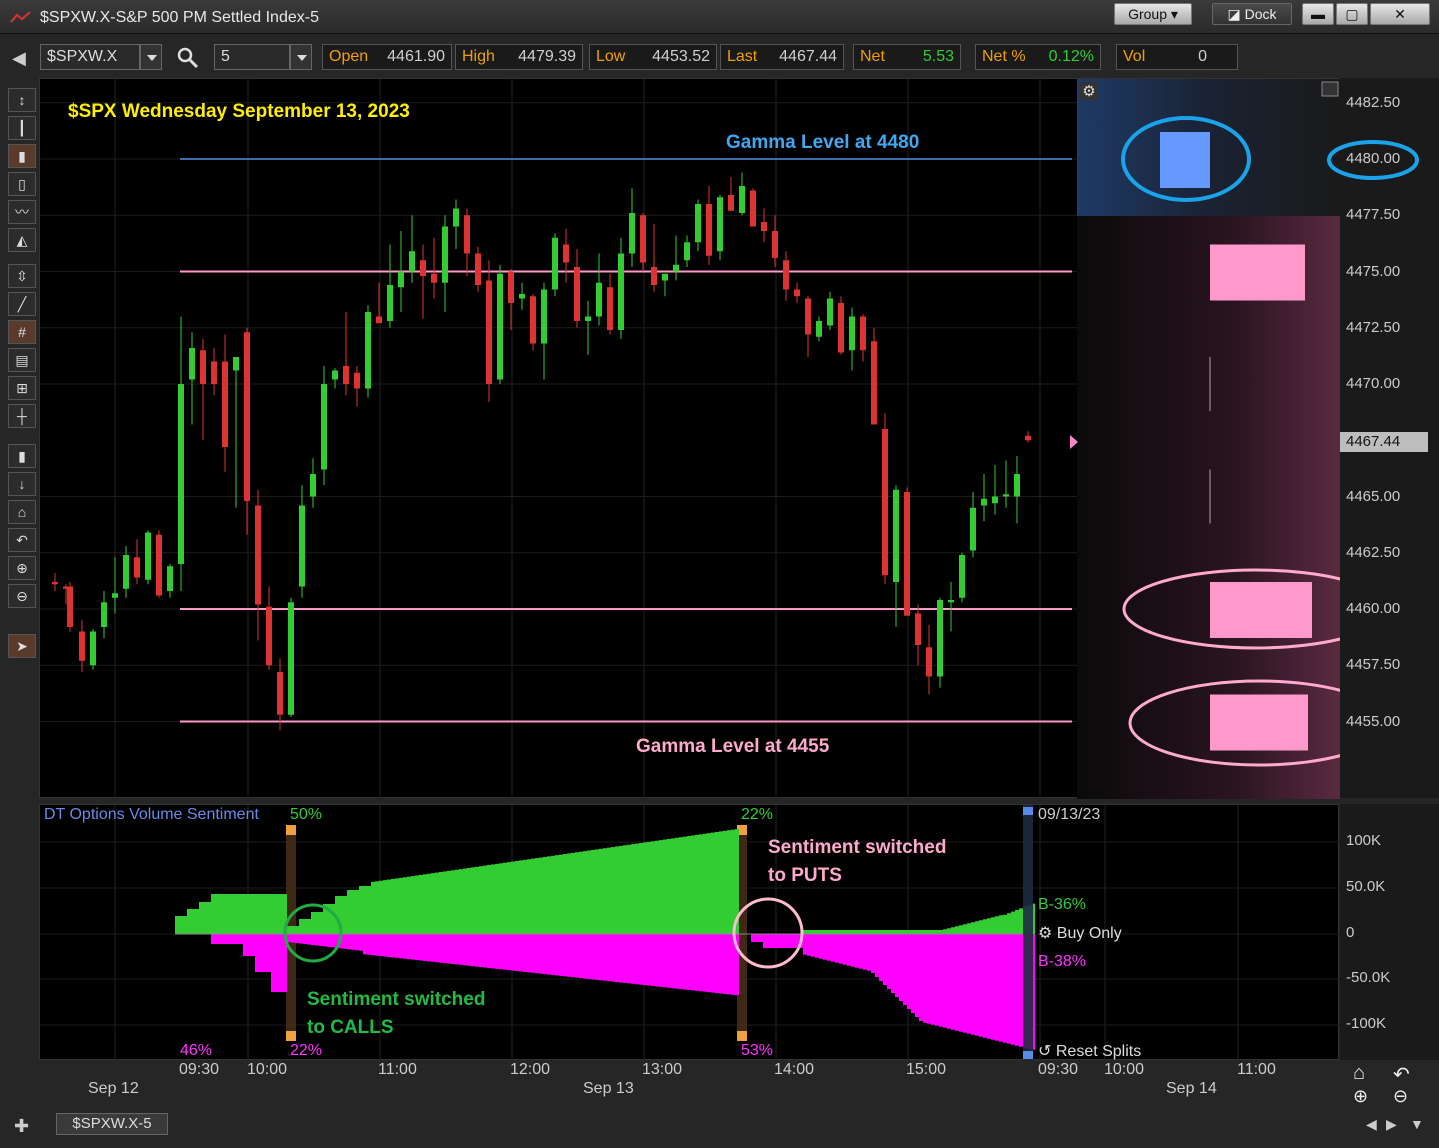 The width and height of the screenshot is (1439, 1148). I want to click on interval-dropdown, so click(301, 57).